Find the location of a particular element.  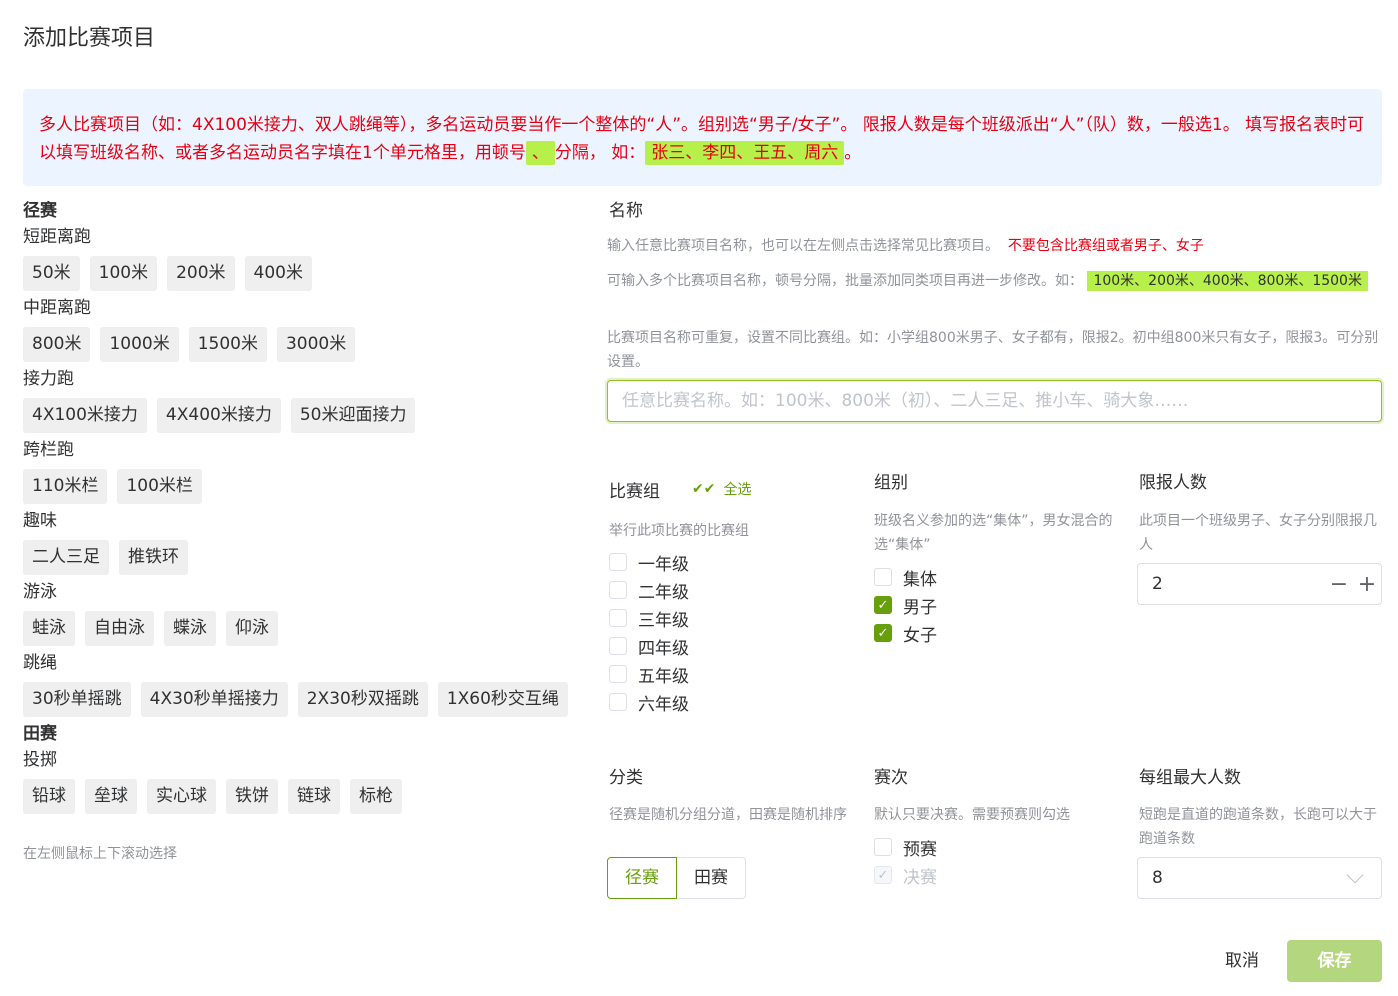

limit-value: 2 is located at coordinates (1238, 584).